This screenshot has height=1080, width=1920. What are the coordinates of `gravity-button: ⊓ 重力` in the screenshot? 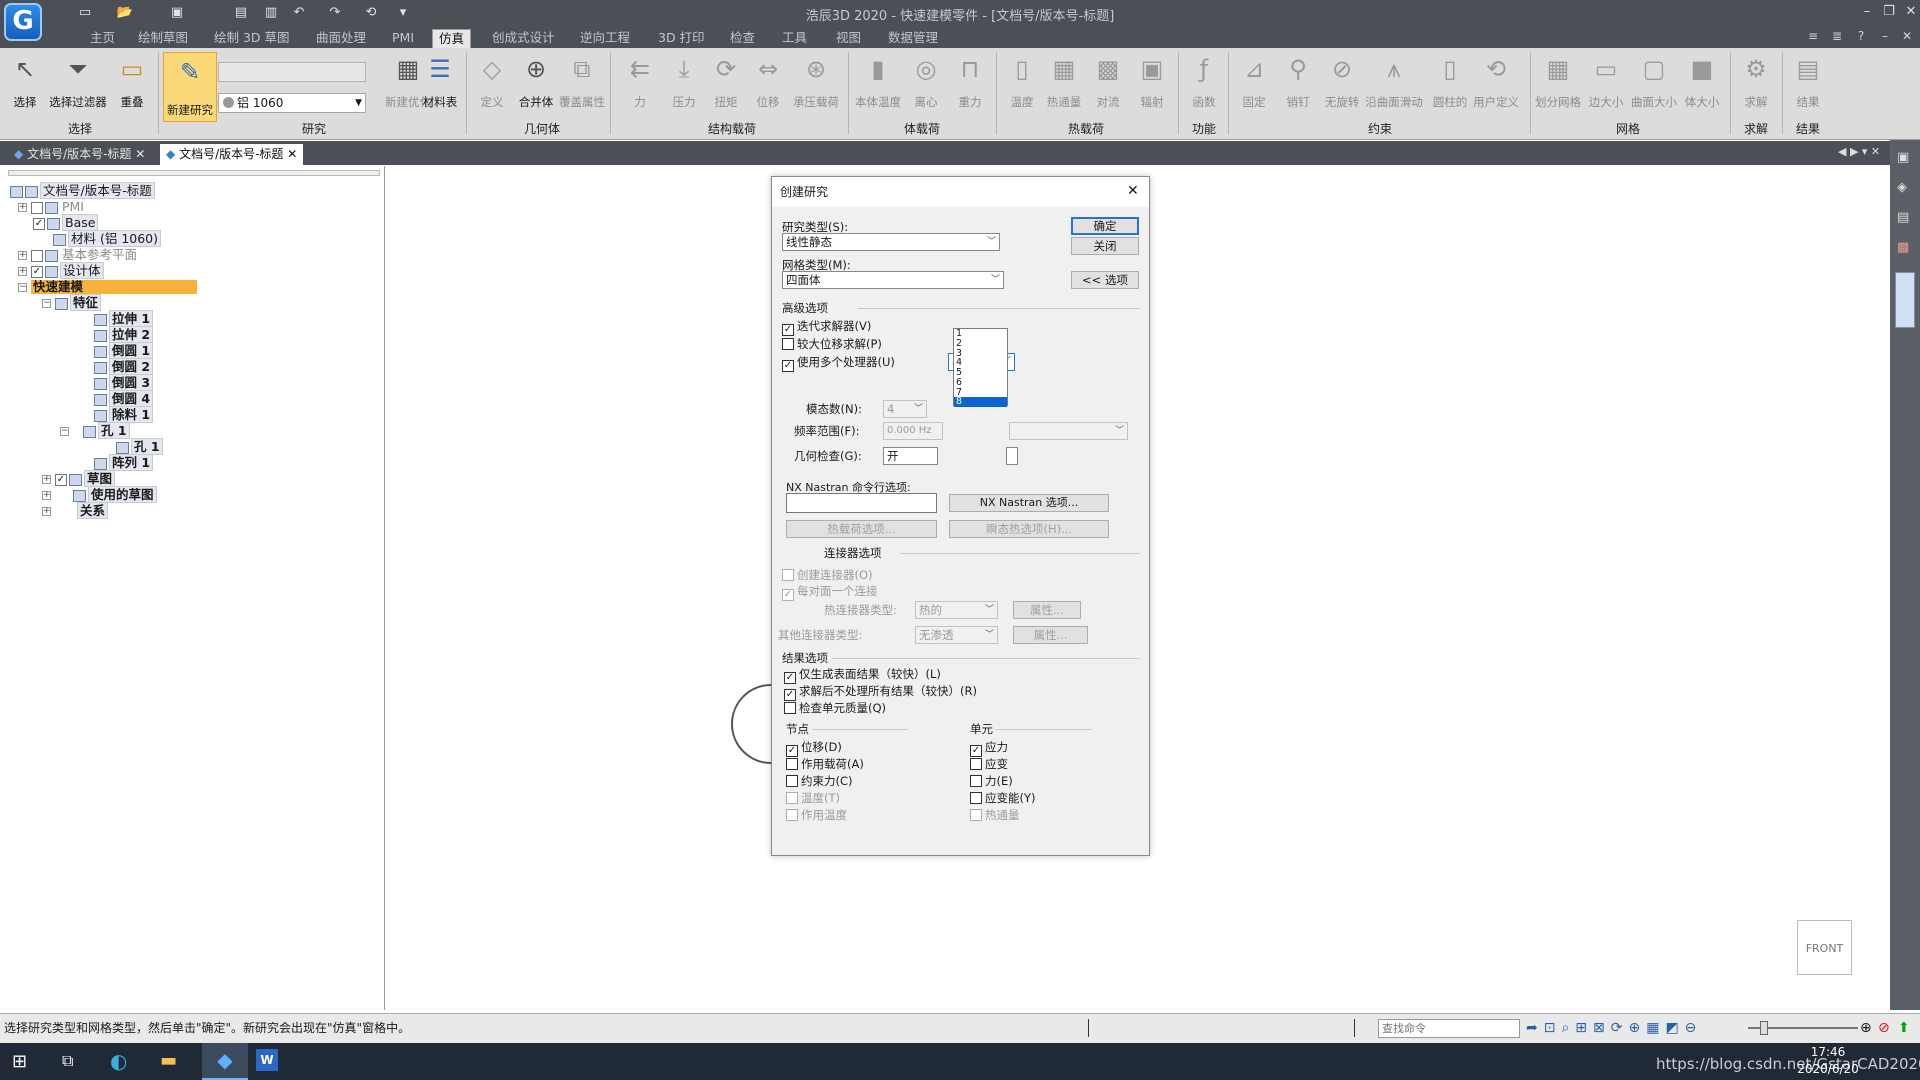 It's located at (970, 85).